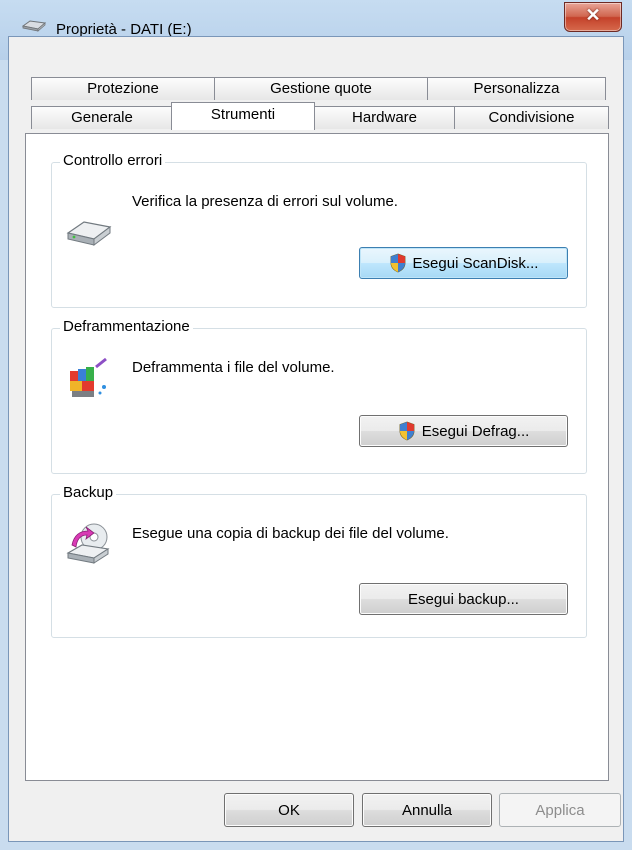 This screenshot has height=850, width=632. What do you see at coordinates (34, 26) in the screenshot?
I see `drive-icon` at bounding box center [34, 26].